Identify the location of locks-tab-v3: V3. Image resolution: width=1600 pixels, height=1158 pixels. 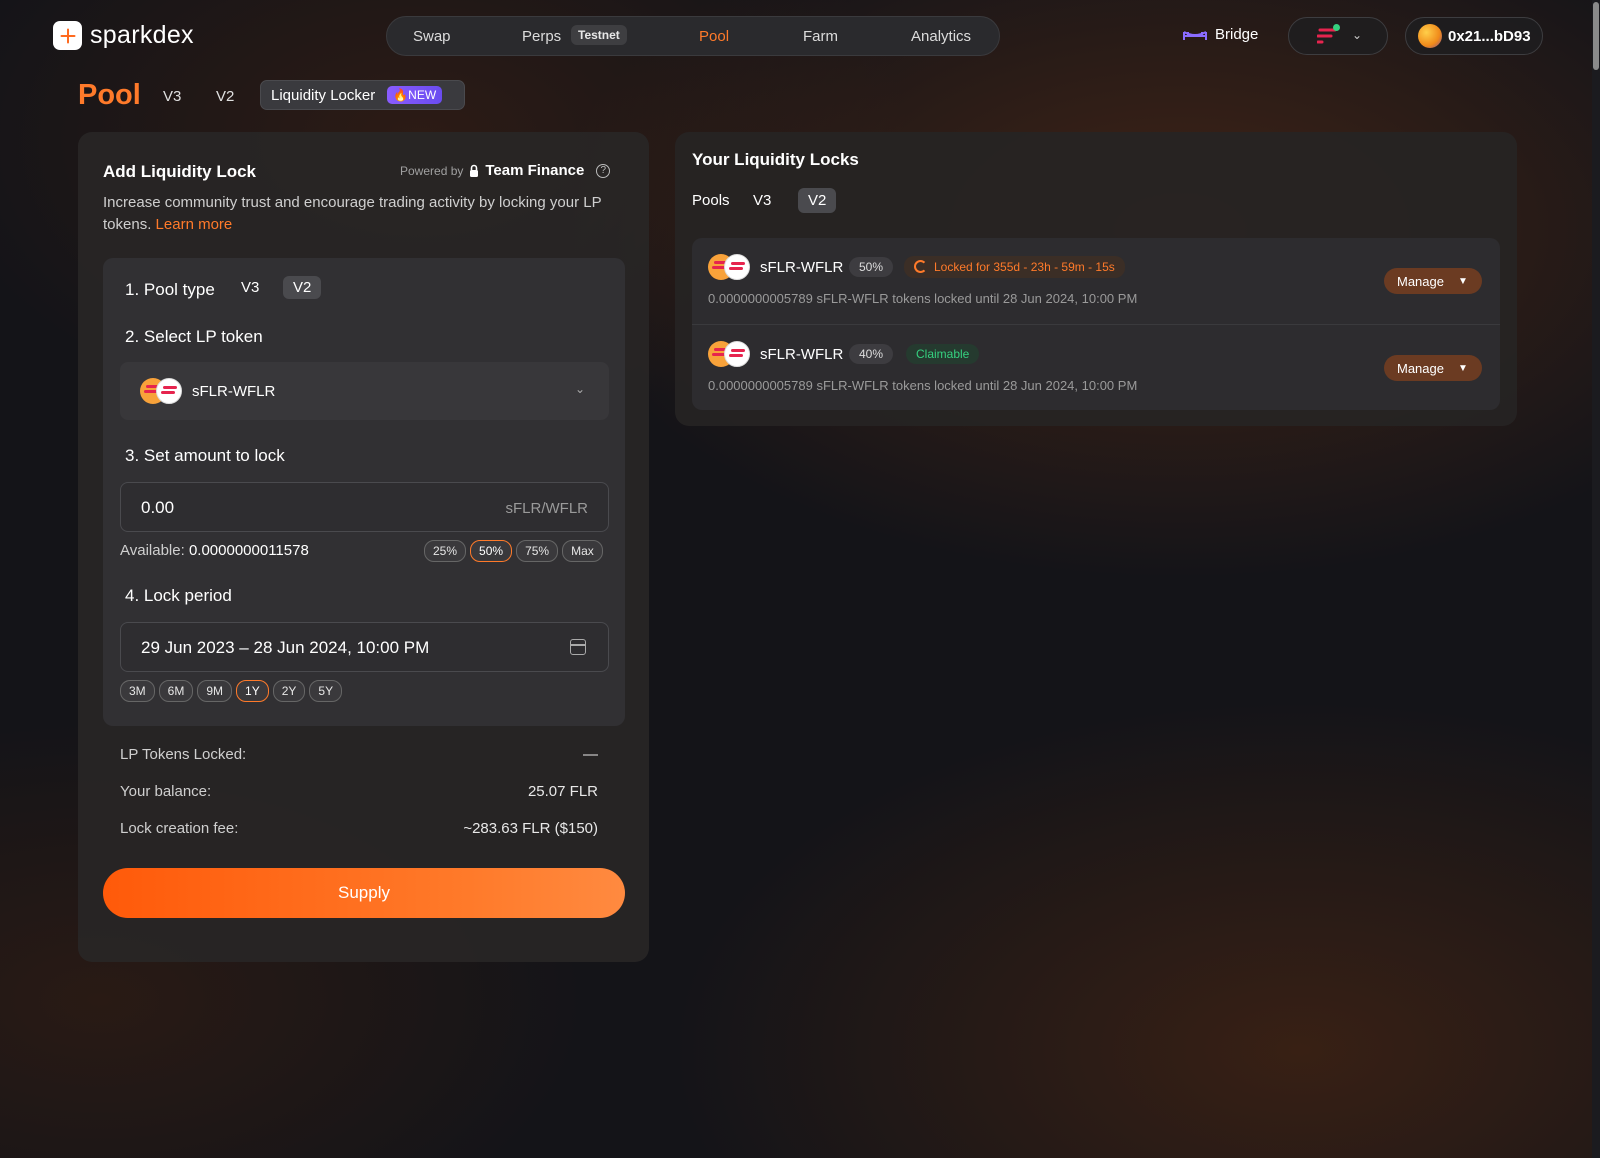
(762, 200).